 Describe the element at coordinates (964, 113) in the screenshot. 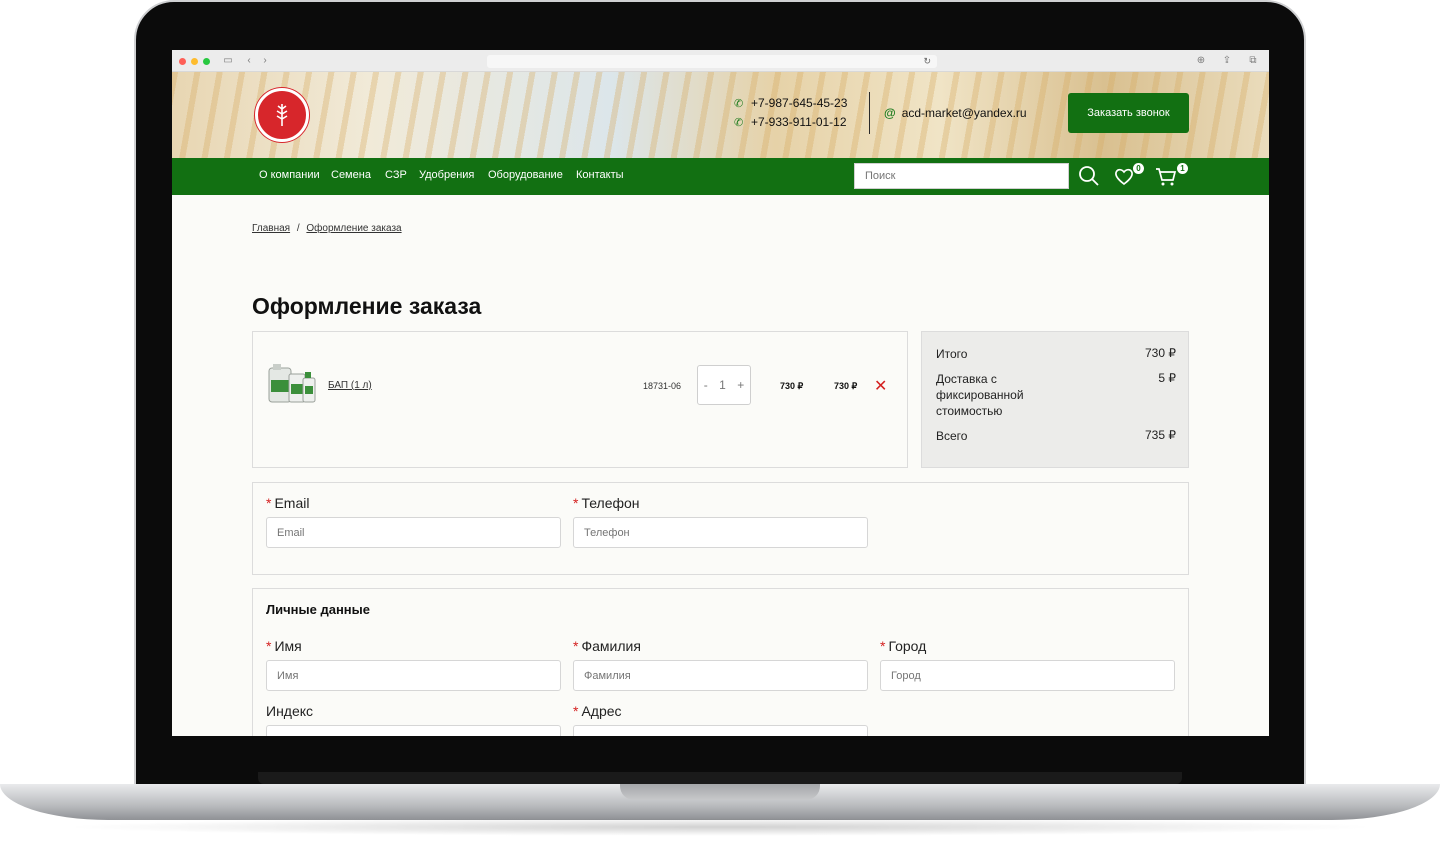

I see `email-address: acd-market@yandex.ru` at that location.